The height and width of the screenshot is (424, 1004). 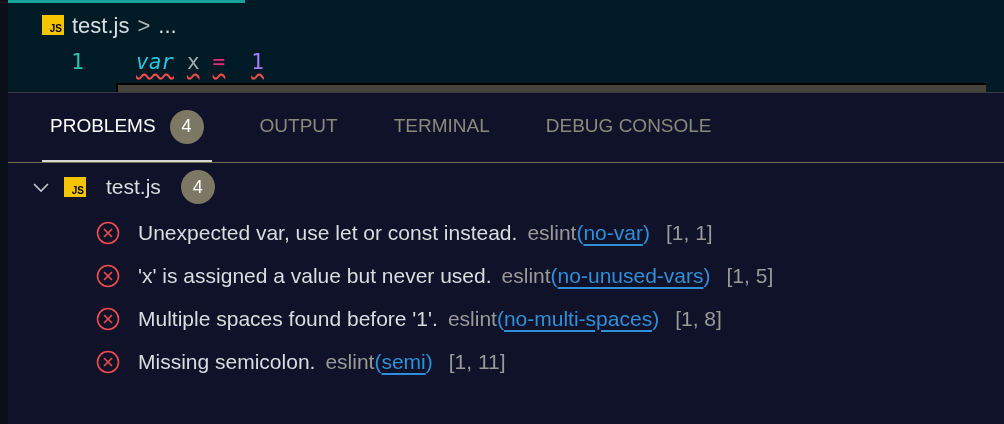 What do you see at coordinates (403, 361) in the screenshot?
I see `rule-link: semi` at bounding box center [403, 361].